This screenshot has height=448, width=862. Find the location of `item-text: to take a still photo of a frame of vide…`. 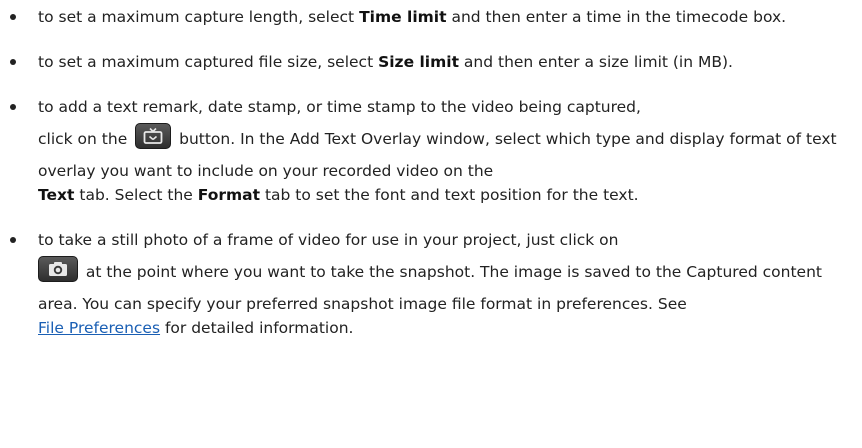

item-text: to take a still photo of a frame of vide… is located at coordinates (328, 240).